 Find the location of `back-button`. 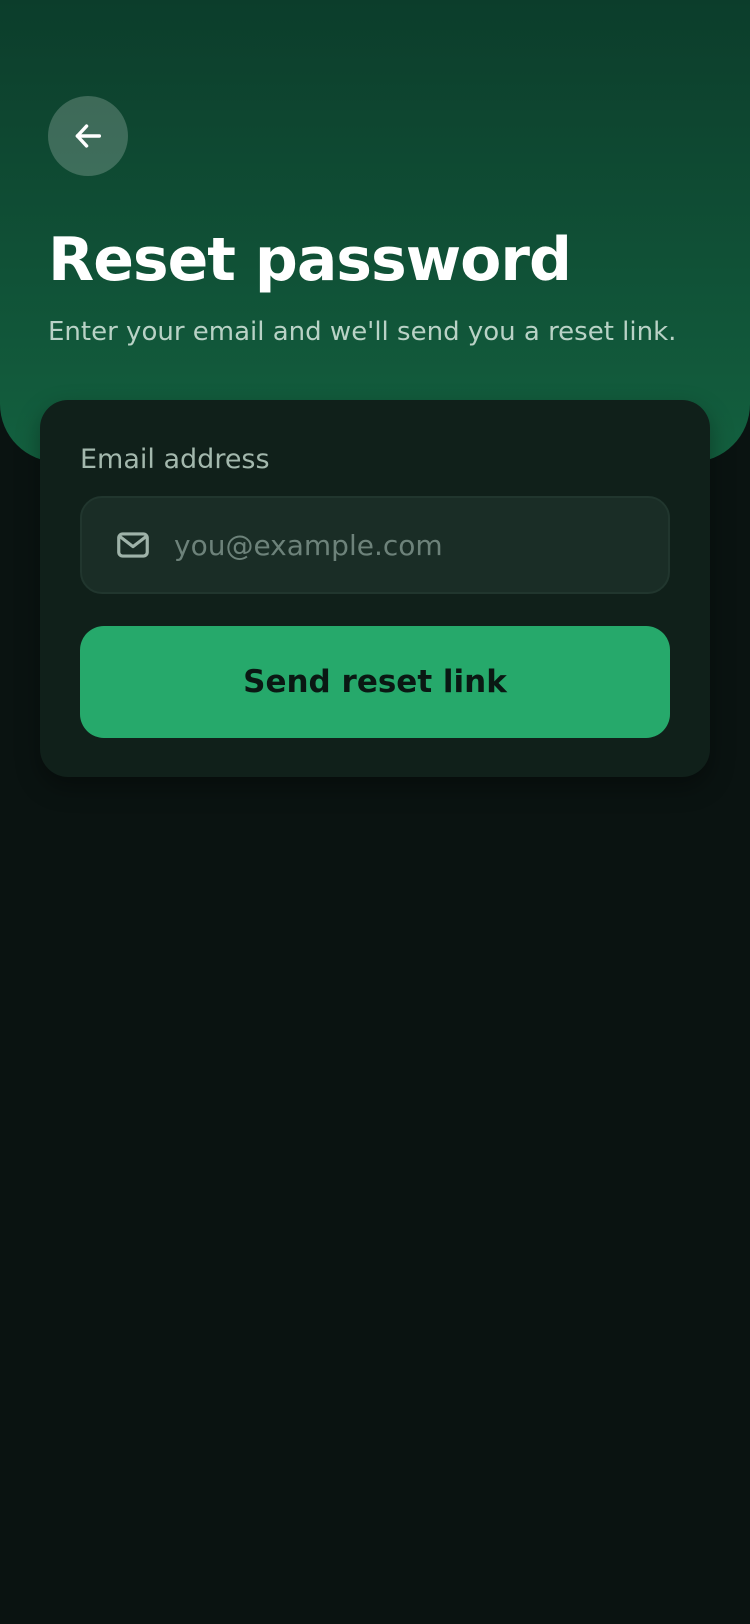

back-button is located at coordinates (88, 136).